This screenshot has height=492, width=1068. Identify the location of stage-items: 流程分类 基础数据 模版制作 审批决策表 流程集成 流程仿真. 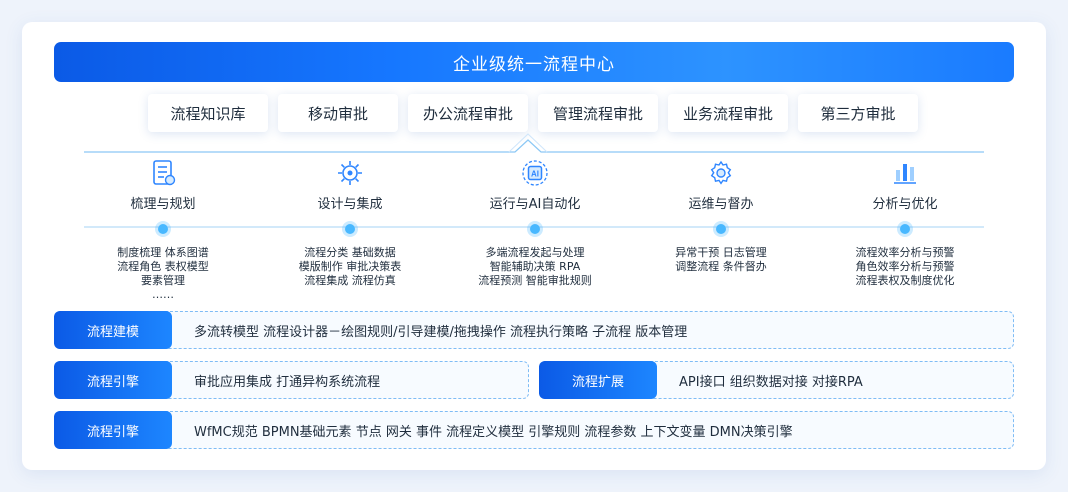
(350, 267).